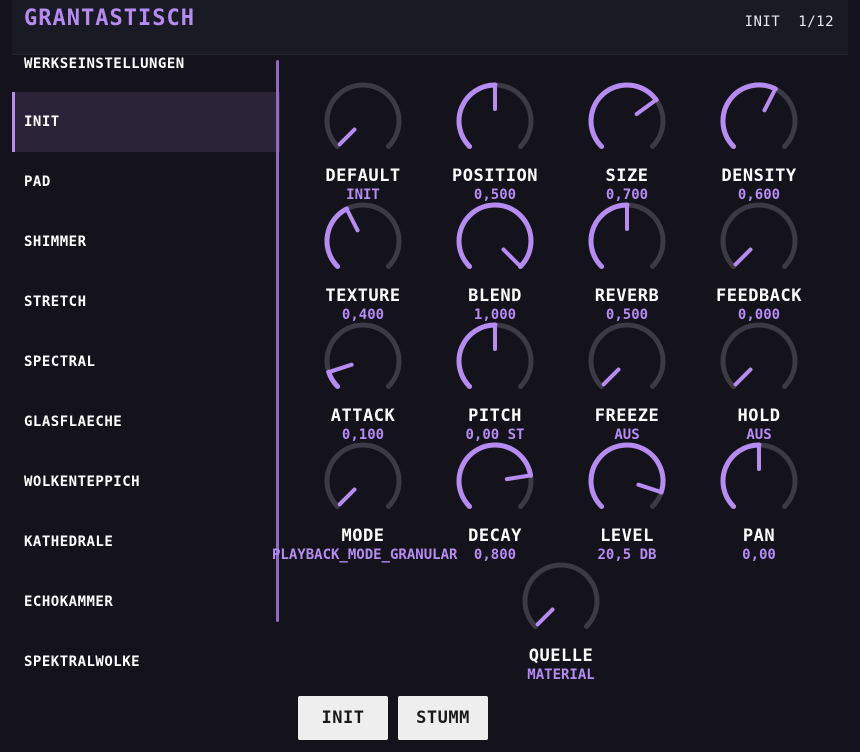 This screenshot has height=752, width=860. I want to click on init-button: INIT, so click(343, 718).